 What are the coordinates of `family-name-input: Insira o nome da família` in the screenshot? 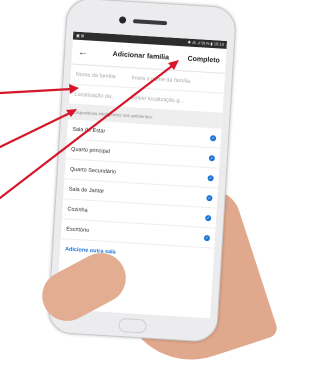 It's located at (175, 80).